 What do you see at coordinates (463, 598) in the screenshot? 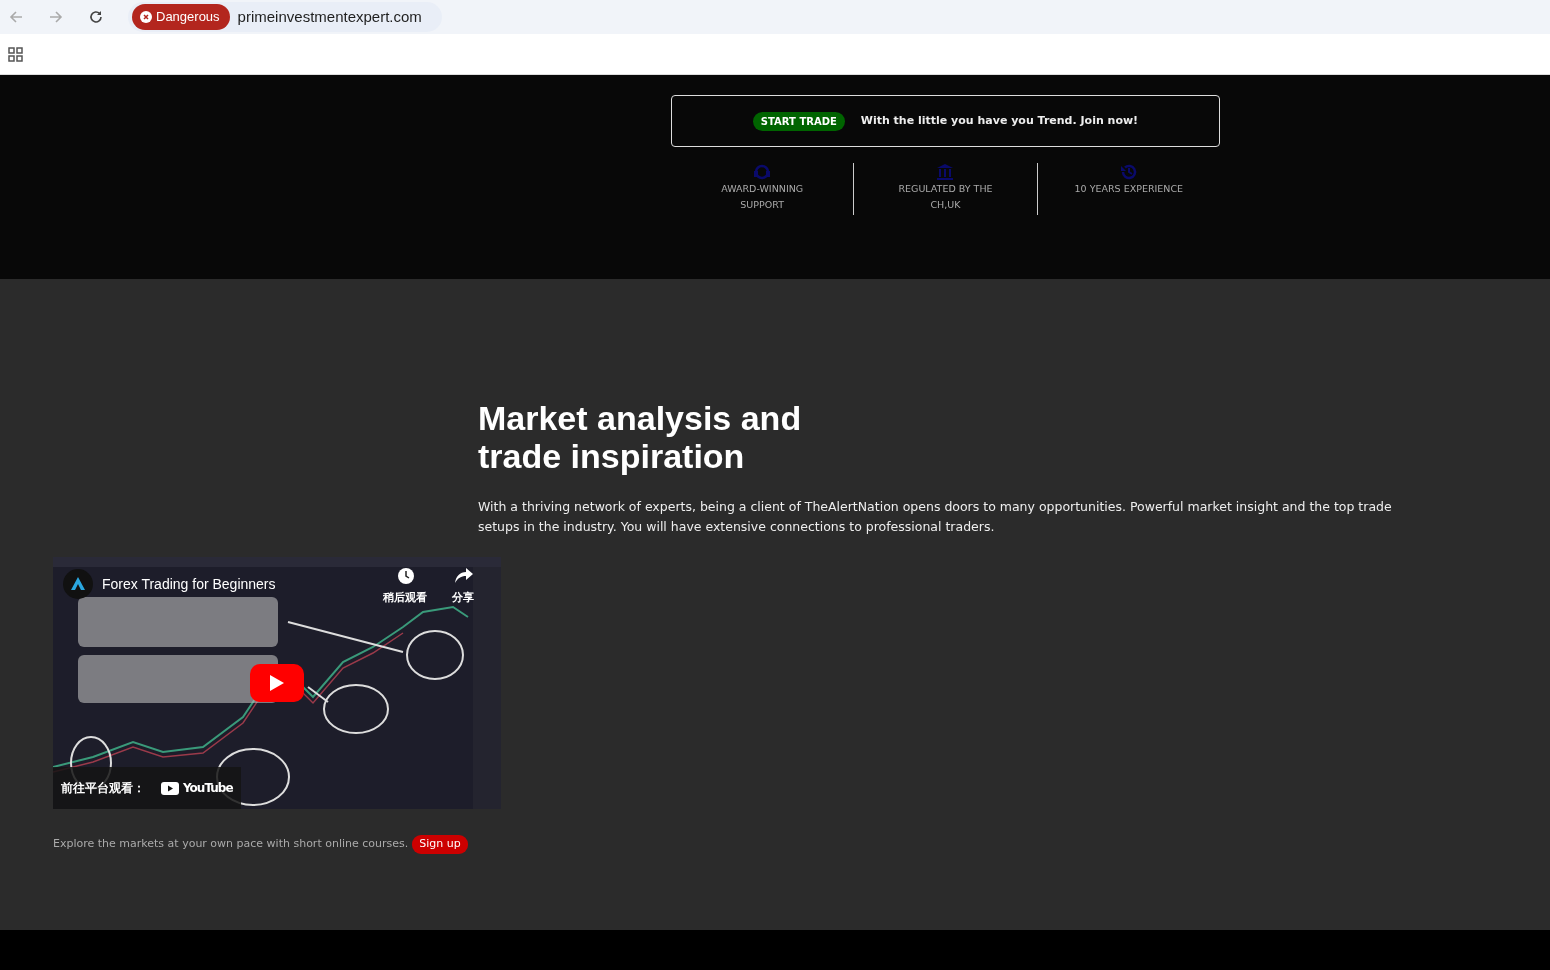
I see `share-label: 分享` at bounding box center [463, 598].